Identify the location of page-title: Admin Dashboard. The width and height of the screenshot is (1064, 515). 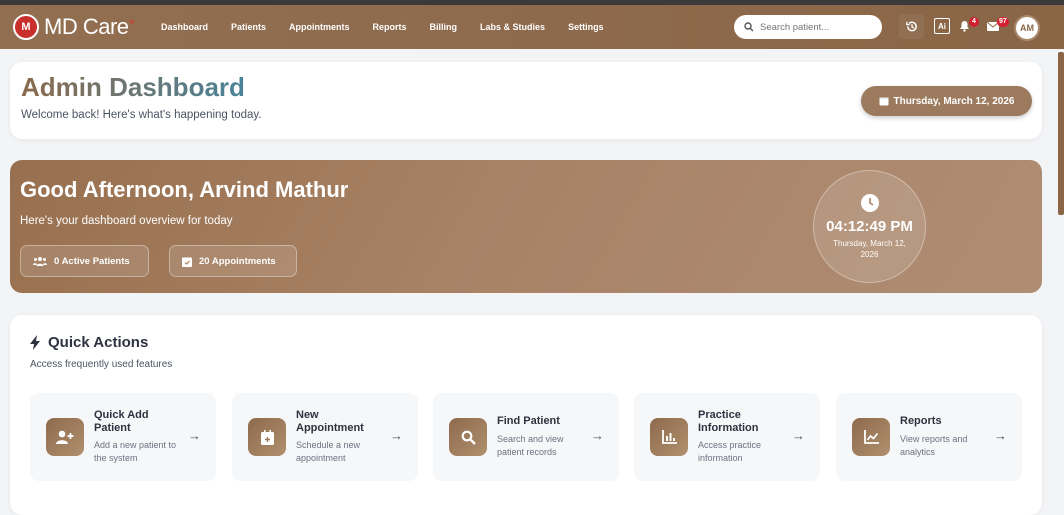
(133, 87).